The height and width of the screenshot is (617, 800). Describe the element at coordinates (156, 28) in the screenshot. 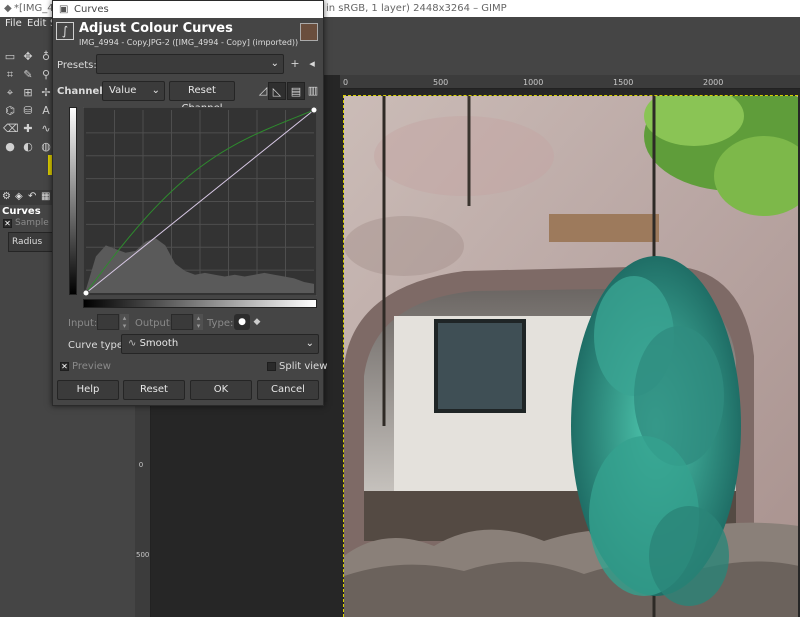

I see `dialog-heading: Adjust Colour Curves` at that location.